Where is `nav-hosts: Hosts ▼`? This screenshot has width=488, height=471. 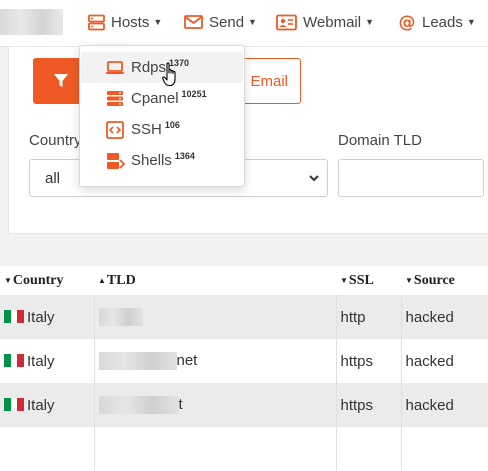 nav-hosts: Hosts ▼ is located at coordinates (125, 22).